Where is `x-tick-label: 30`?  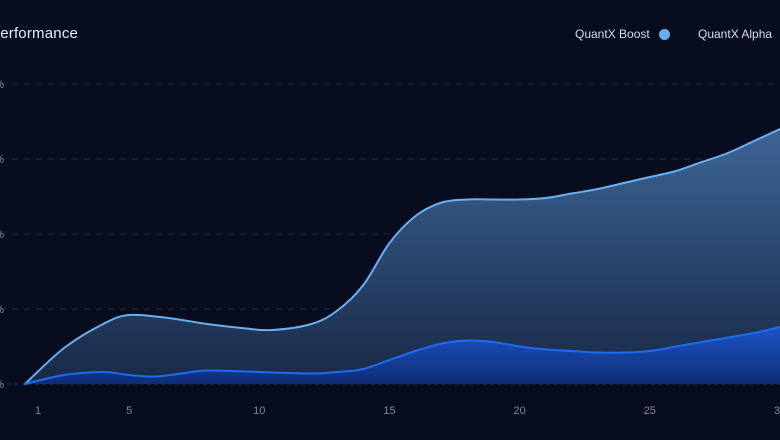
x-tick-label: 30 is located at coordinates (777, 411).